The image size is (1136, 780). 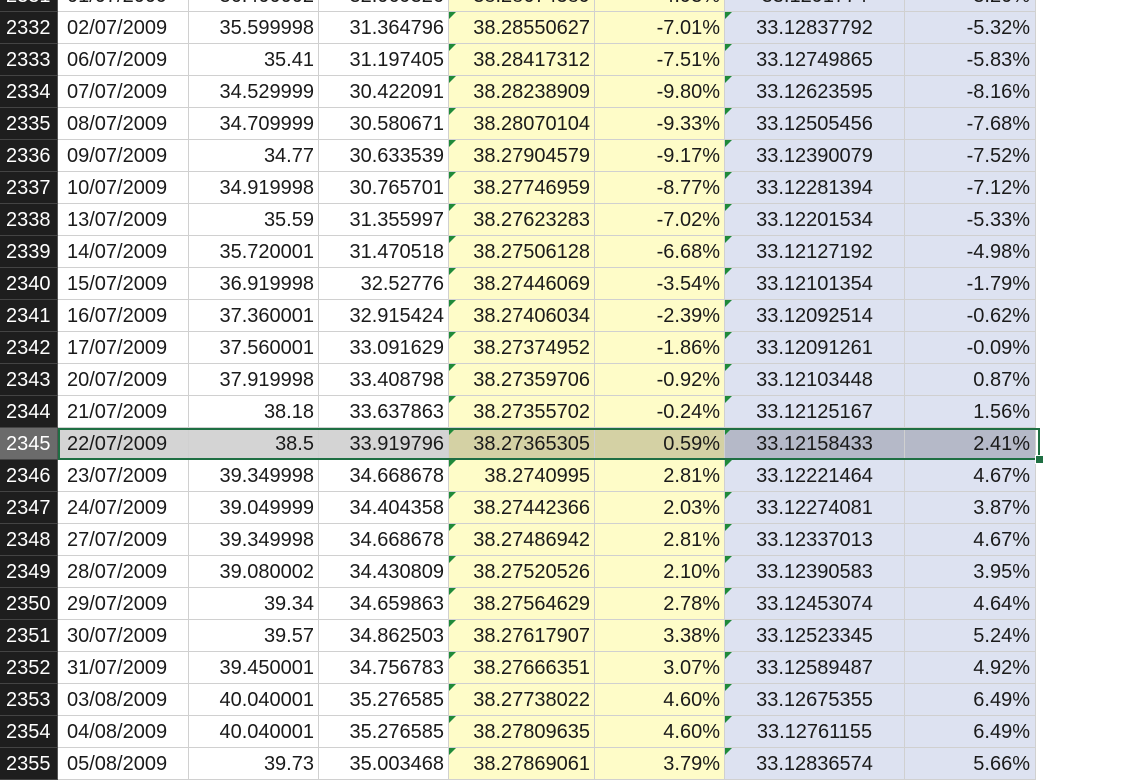 I want to click on percent-deviation-cell: 2.81%, so click(x=660, y=476).